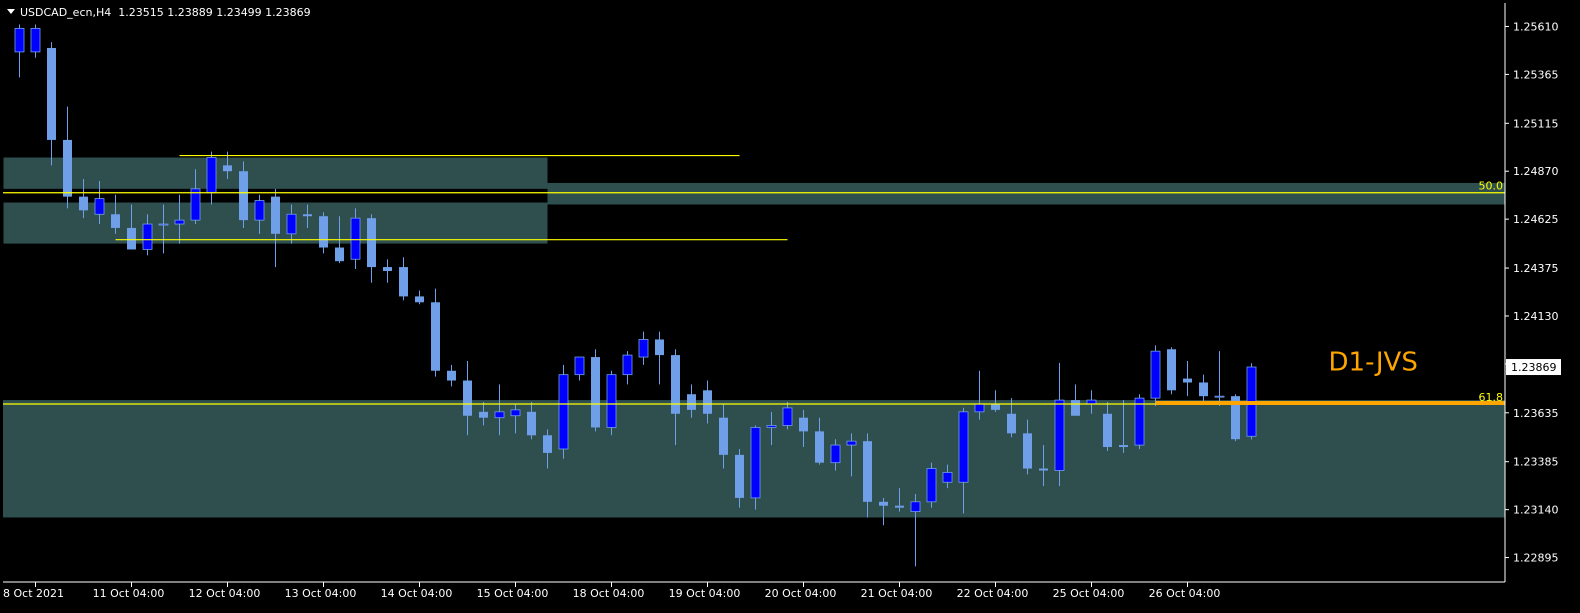  I want to click on y-tick-label: 1.23385, so click(1536, 462).